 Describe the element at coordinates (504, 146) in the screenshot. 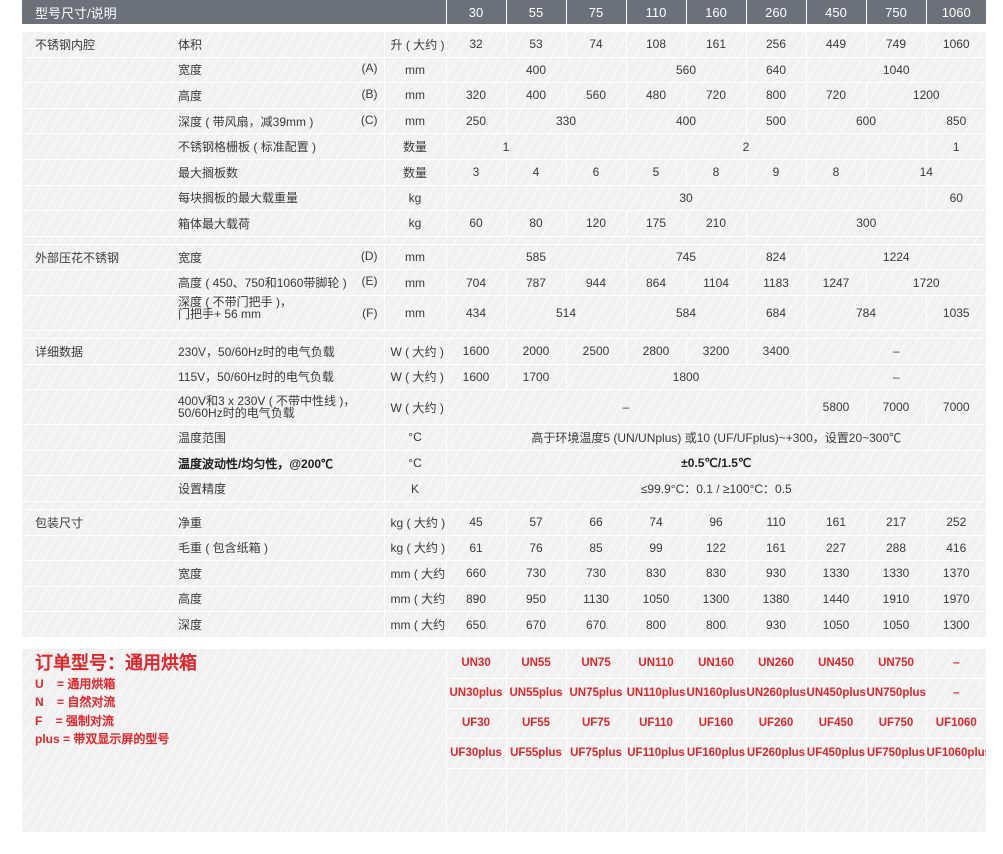

I see `table-row: 不锈钢格栅板 ( 标准配置 ) 数量 1 2 1` at that location.